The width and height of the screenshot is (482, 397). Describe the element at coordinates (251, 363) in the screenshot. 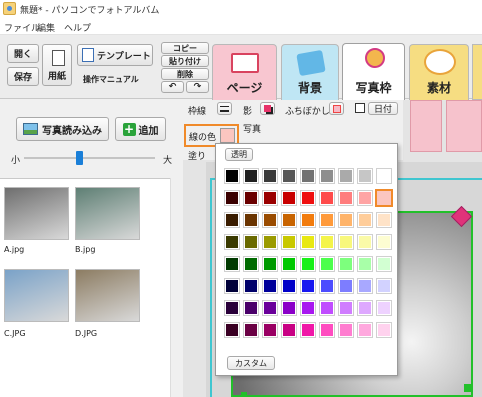

I see `custom-color-button: カスタム` at that location.